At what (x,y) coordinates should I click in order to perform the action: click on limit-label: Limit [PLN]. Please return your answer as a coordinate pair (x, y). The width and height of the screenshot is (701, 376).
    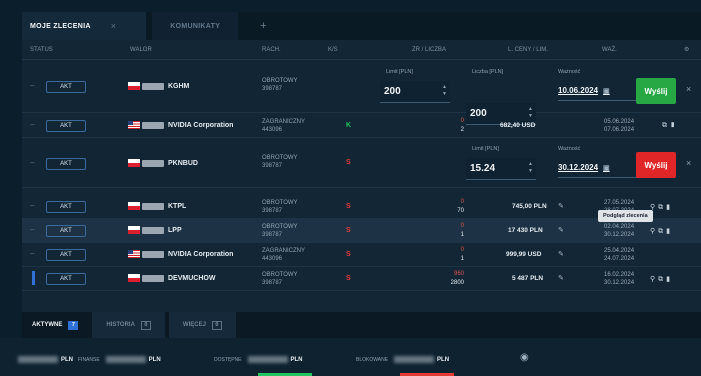
    Looking at the image, I should click on (399, 72).